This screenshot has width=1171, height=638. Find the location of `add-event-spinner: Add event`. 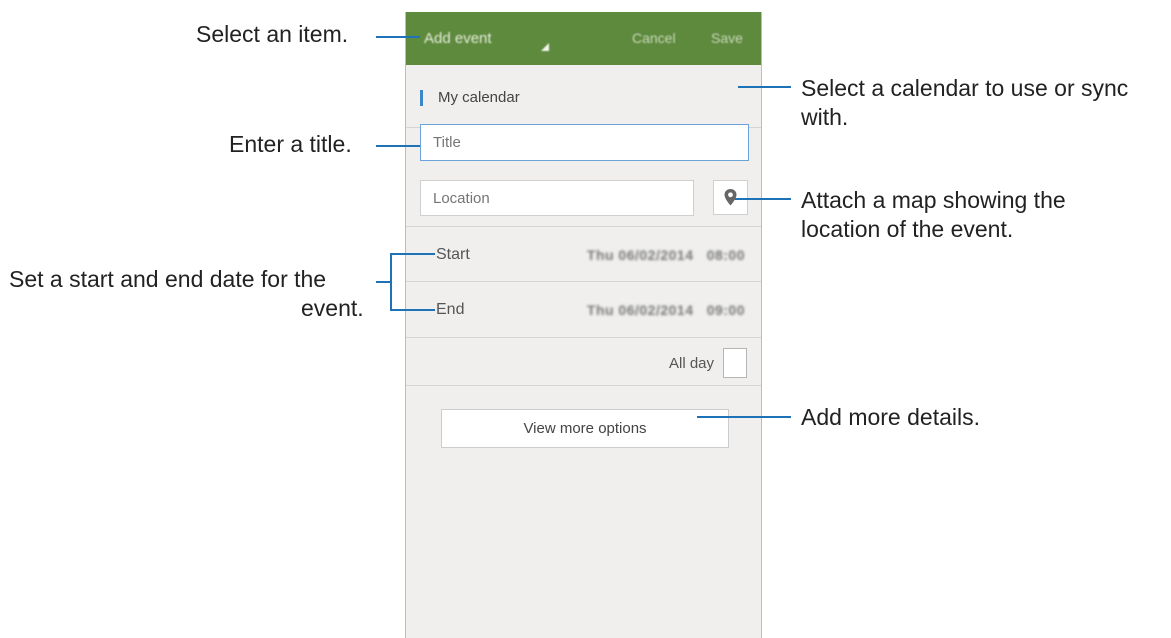

add-event-spinner: Add event is located at coordinates (486, 38).